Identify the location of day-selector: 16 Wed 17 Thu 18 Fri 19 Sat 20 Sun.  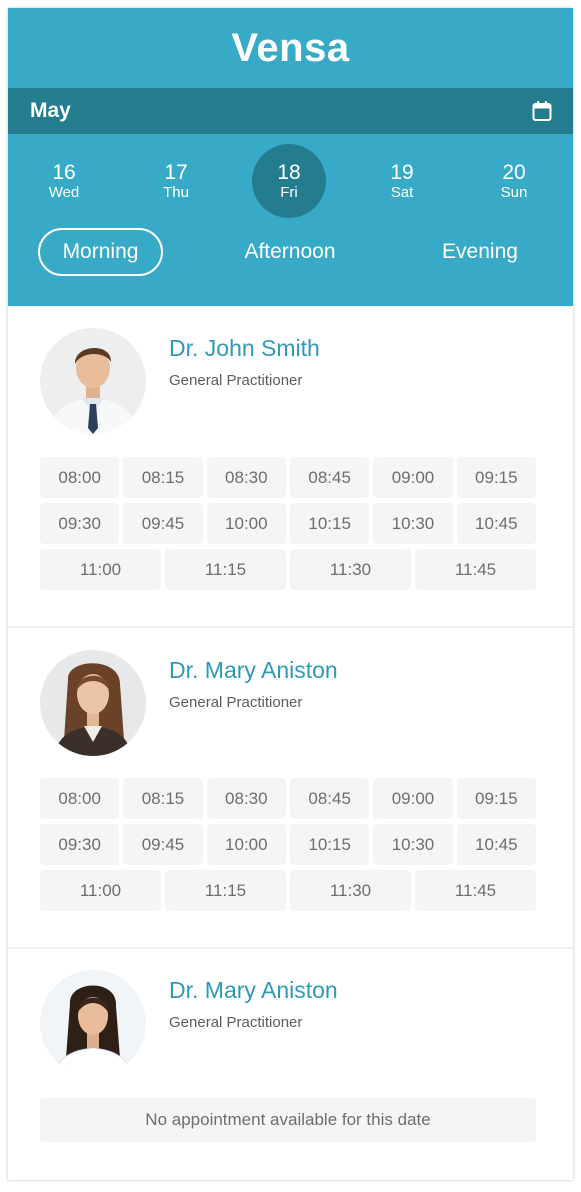
(290, 181).